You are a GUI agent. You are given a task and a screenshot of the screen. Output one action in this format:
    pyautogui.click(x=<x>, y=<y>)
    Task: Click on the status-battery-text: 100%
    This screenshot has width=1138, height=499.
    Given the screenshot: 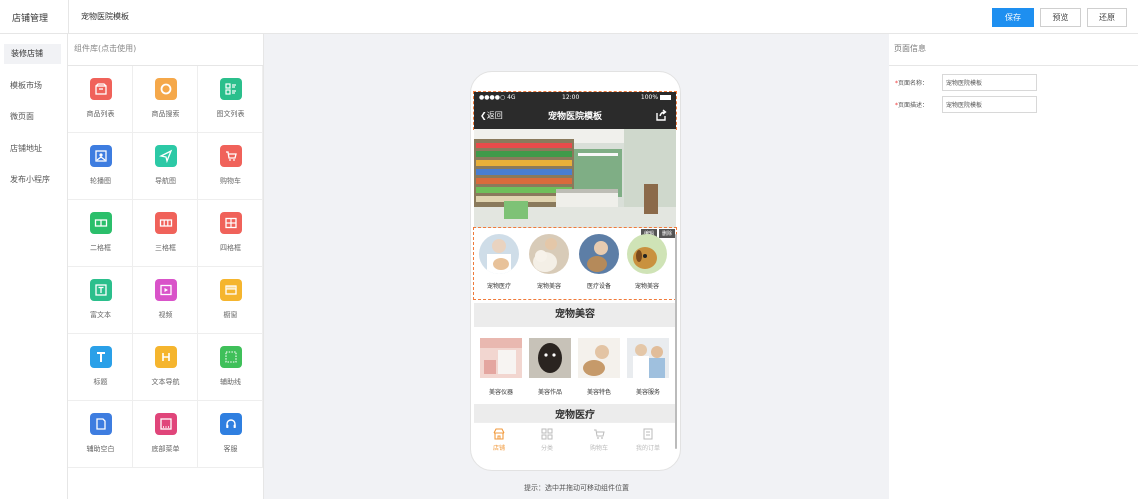 What is the action you would take?
    pyautogui.click(x=649, y=97)
    